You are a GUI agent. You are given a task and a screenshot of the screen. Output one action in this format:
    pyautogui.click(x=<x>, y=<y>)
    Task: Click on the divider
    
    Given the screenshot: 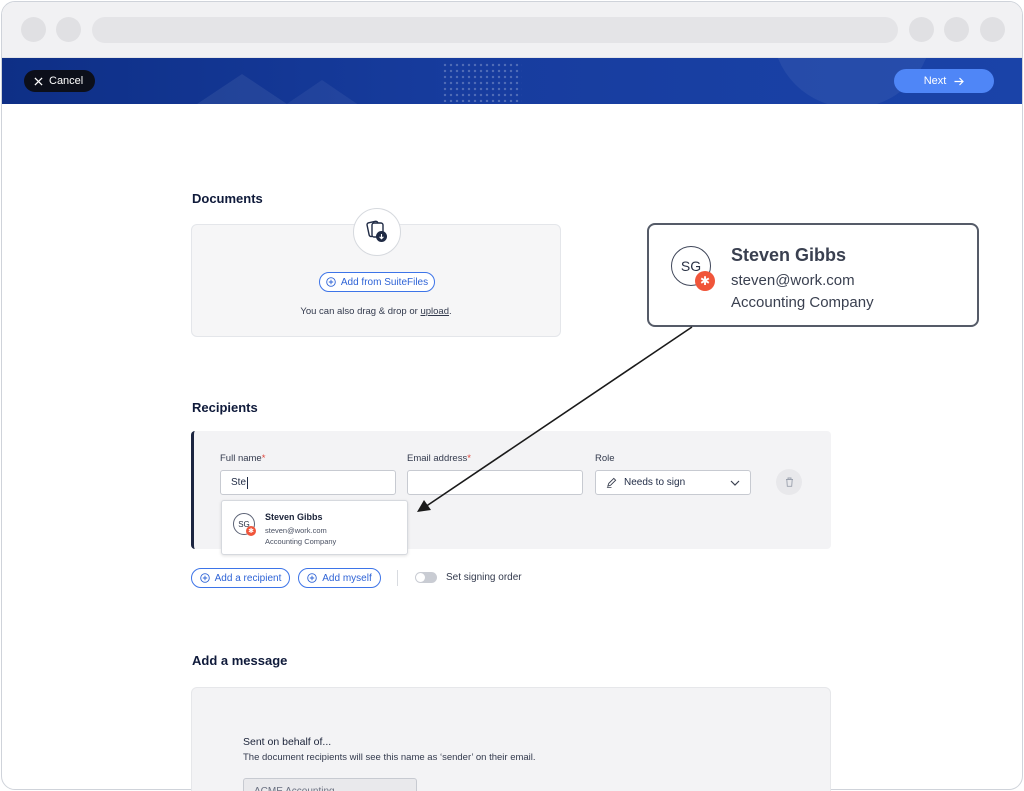 What is the action you would take?
    pyautogui.click(x=397, y=578)
    